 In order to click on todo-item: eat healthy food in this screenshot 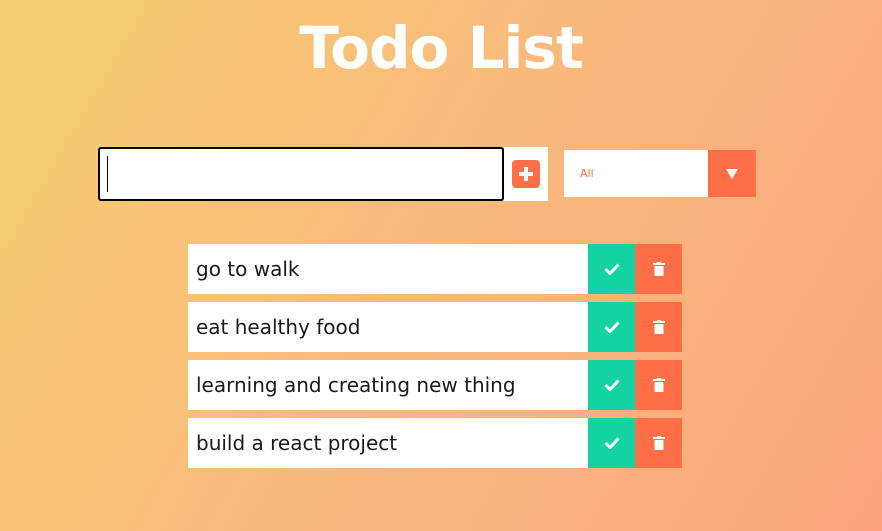, I will do `click(435, 327)`.